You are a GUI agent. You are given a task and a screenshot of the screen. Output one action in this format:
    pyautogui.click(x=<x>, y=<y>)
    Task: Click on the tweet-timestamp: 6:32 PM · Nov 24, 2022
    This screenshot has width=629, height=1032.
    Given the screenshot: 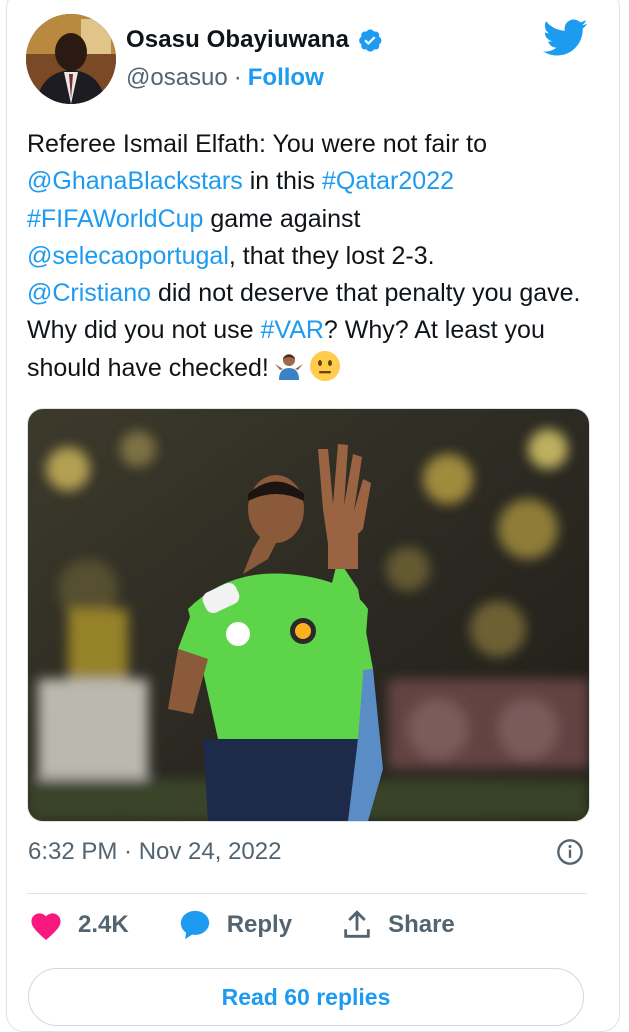 What is the action you would take?
    pyautogui.click(x=154, y=852)
    